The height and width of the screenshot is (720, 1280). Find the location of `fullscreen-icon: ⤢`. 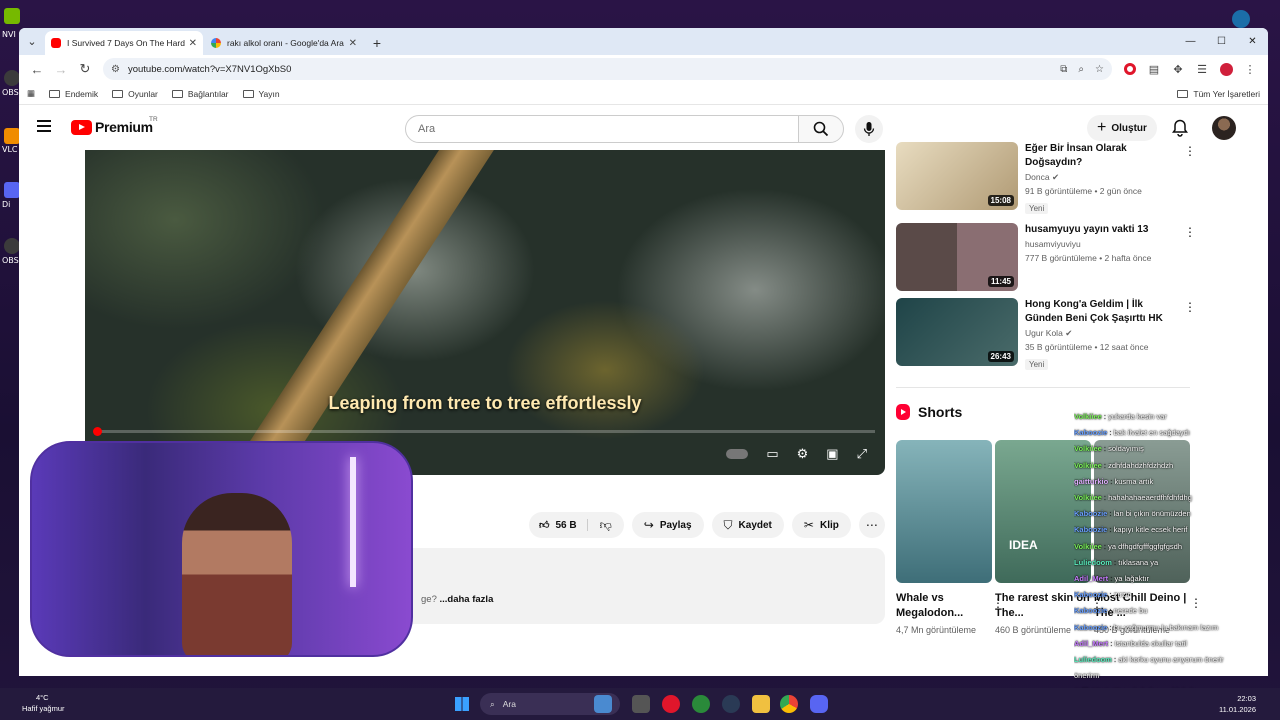

fullscreen-icon: ⤢ is located at coordinates (862, 454).